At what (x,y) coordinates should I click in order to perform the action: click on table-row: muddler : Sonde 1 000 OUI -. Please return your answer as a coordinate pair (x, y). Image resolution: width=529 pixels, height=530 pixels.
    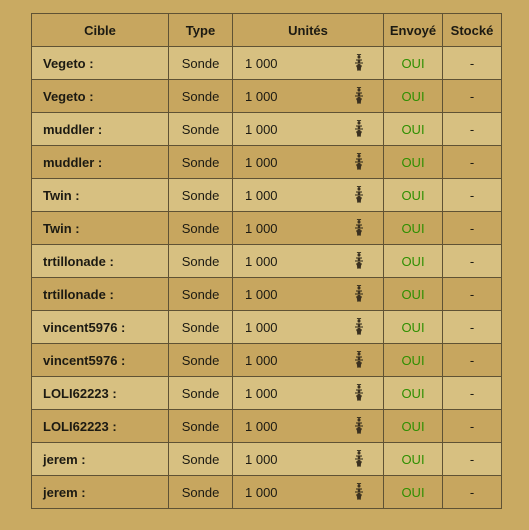
    Looking at the image, I should click on (266, 162).